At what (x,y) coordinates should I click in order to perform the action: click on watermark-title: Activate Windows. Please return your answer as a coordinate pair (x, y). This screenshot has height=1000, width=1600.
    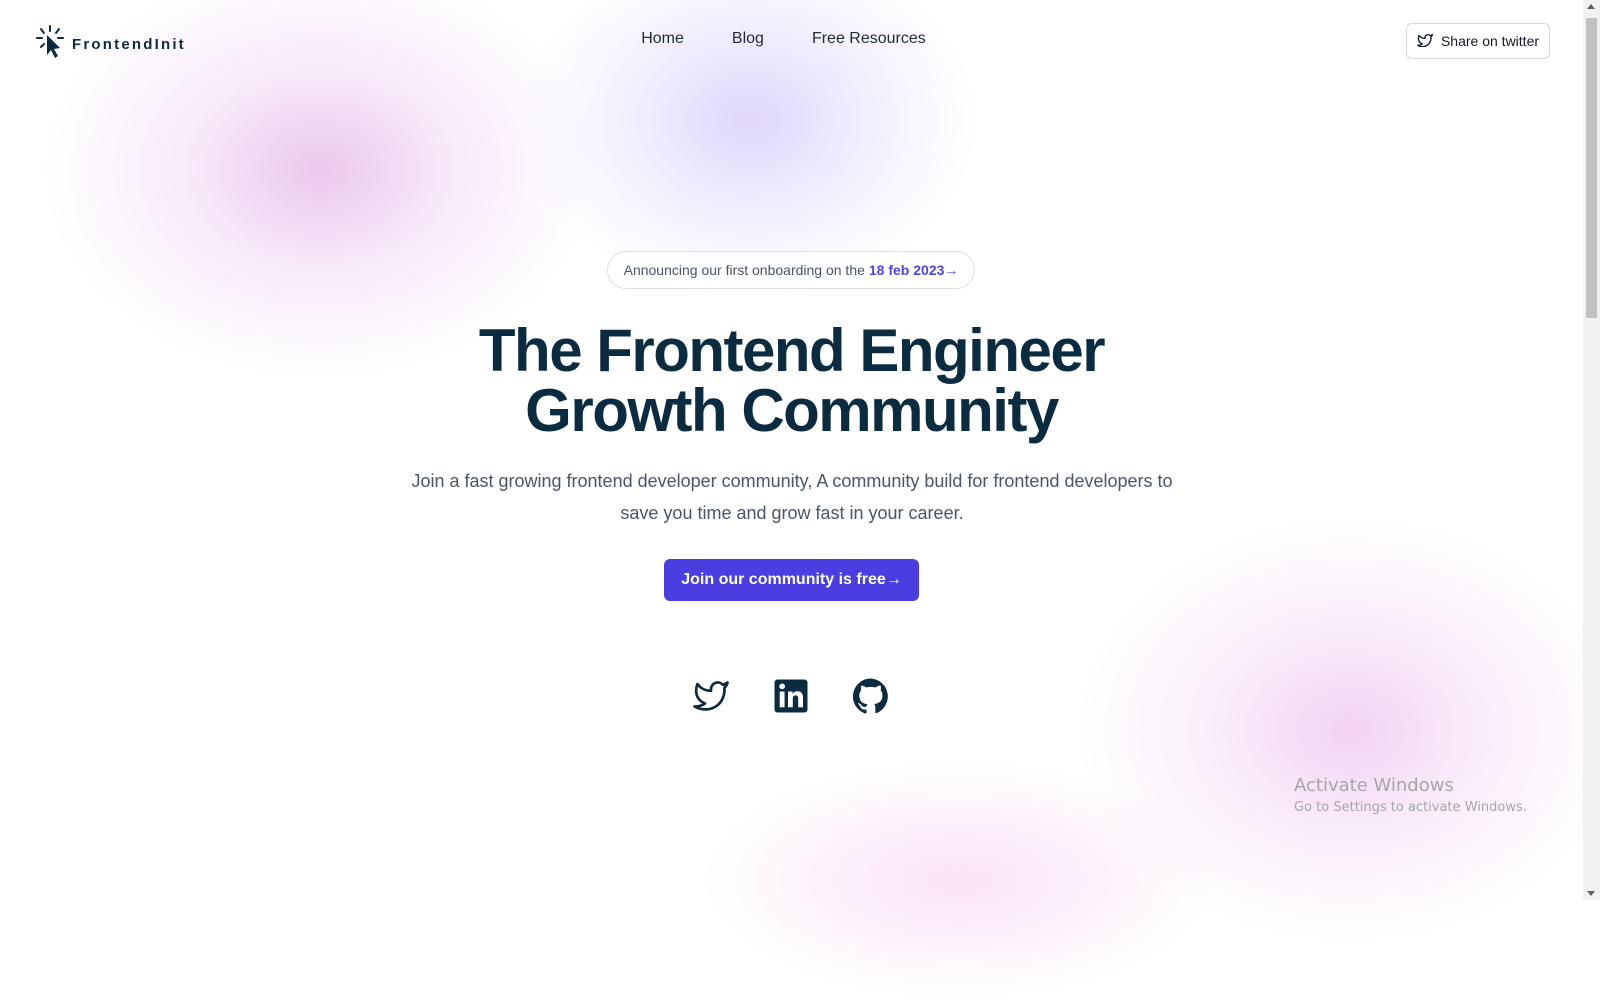
    Looking at the image, I should click on (1374, 785).